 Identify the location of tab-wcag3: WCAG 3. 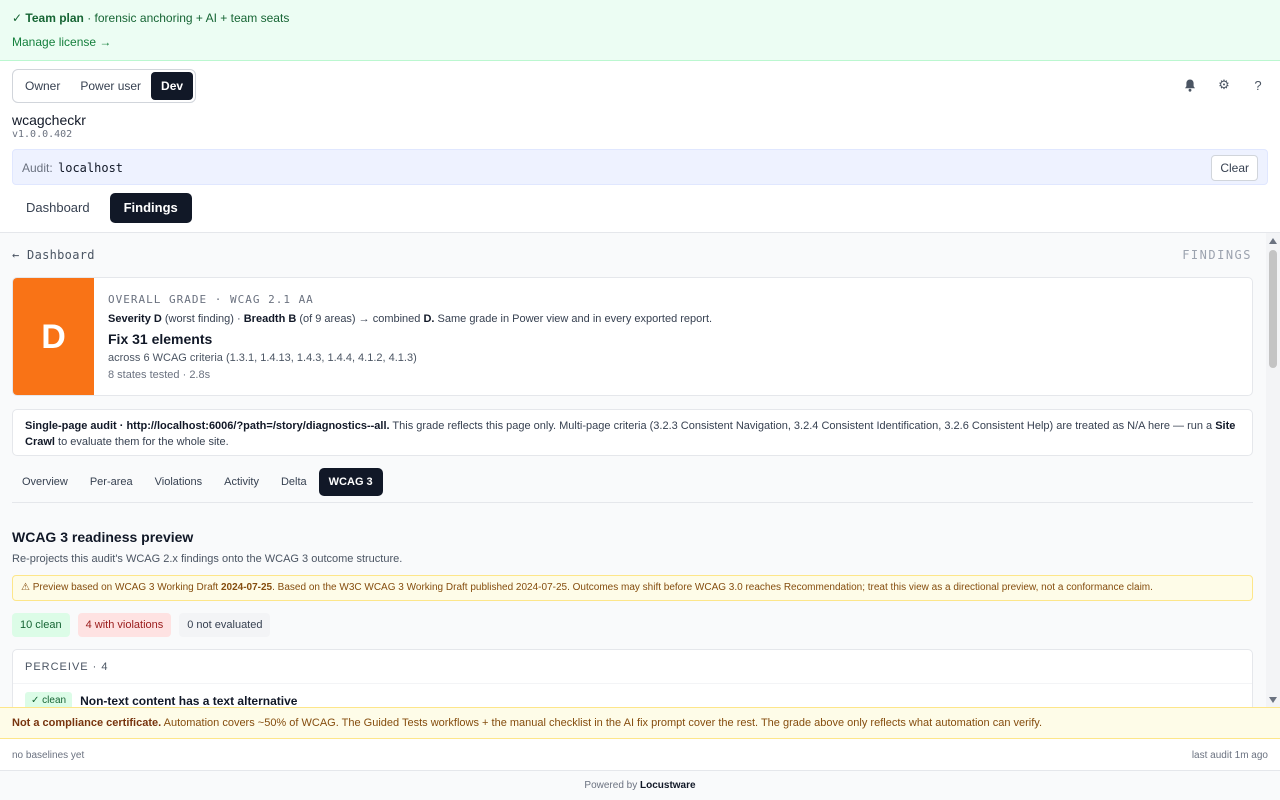
(350, 482).